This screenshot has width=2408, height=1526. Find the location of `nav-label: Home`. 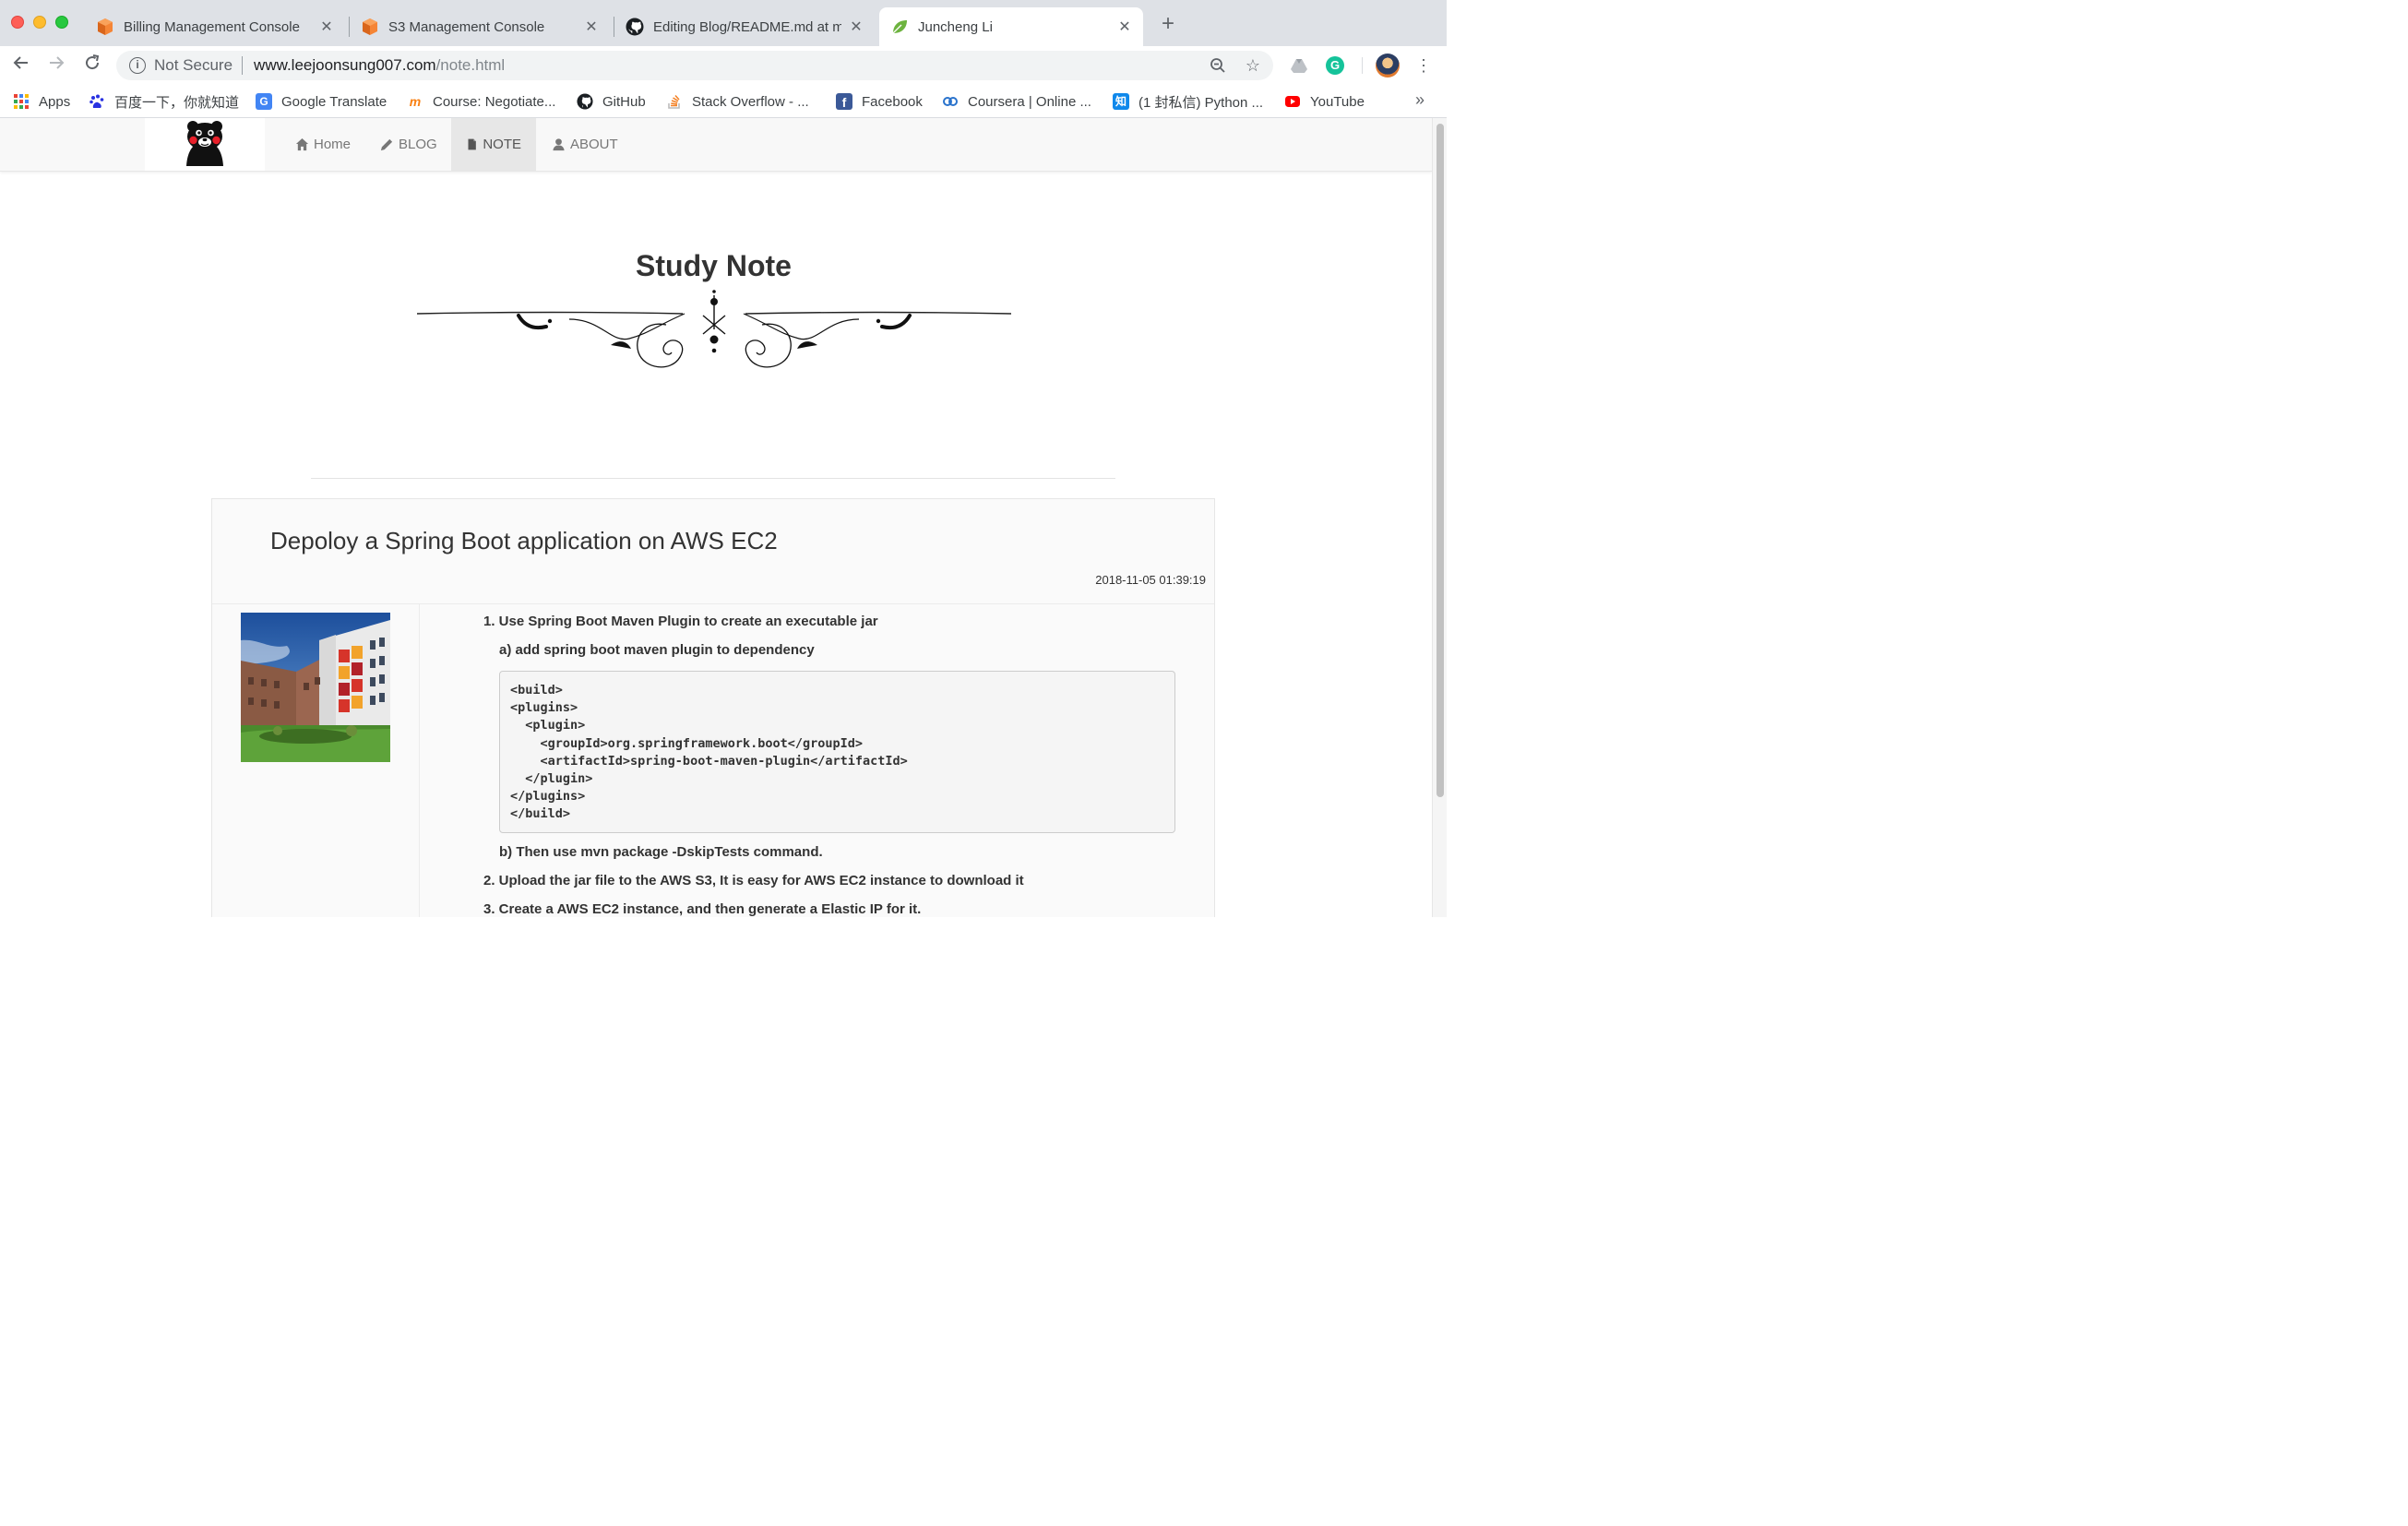

nav-label: Home is located at coordinates (333, 144).